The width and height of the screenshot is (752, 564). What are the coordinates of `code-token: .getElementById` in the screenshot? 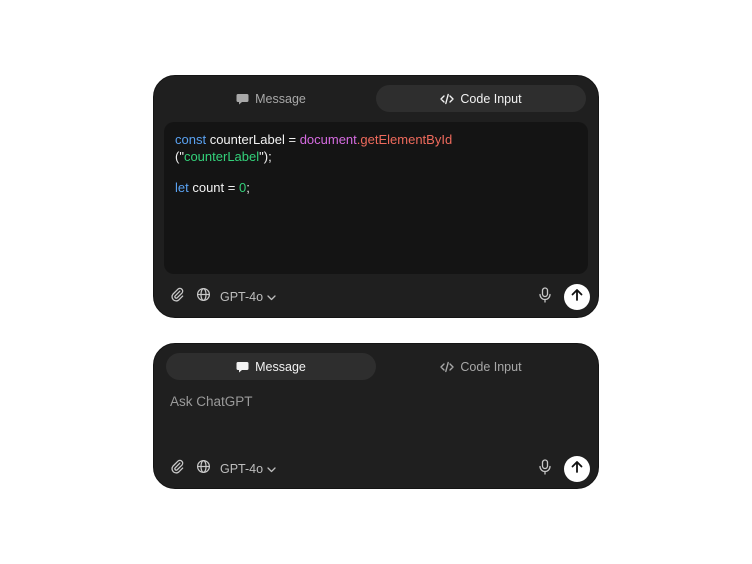 It's located at (404, 139).